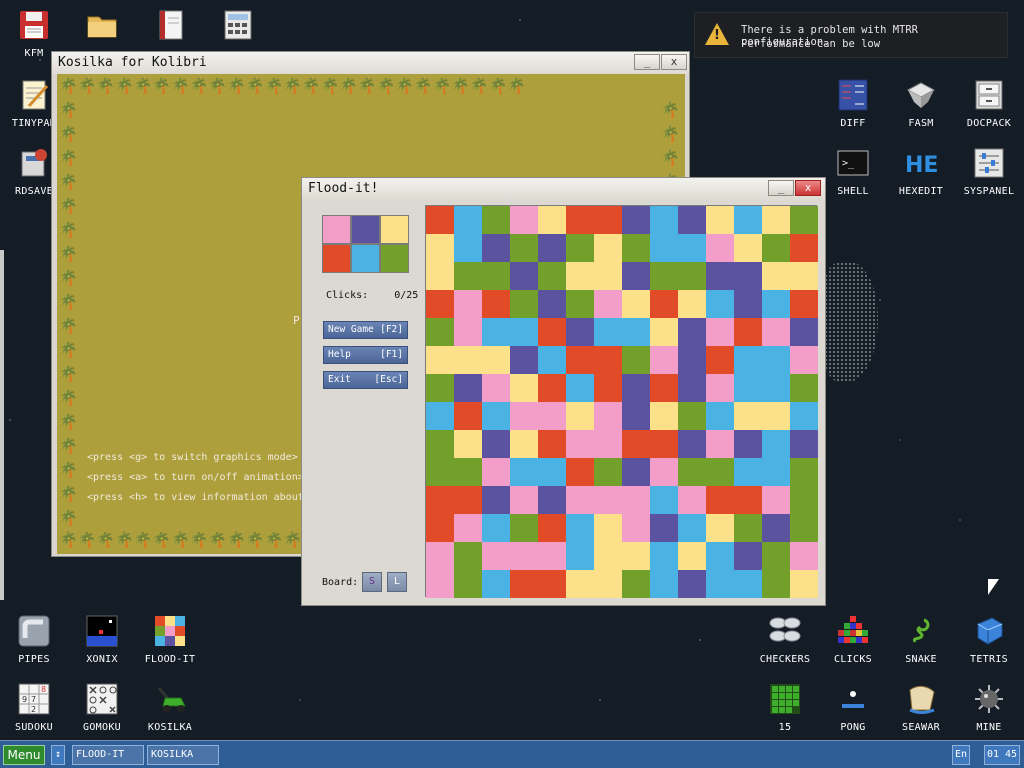  What do you see at coordinates (365, 355) in the screenshot?
I see `help-button: Help [F1]` at bounding box center [365, 355].